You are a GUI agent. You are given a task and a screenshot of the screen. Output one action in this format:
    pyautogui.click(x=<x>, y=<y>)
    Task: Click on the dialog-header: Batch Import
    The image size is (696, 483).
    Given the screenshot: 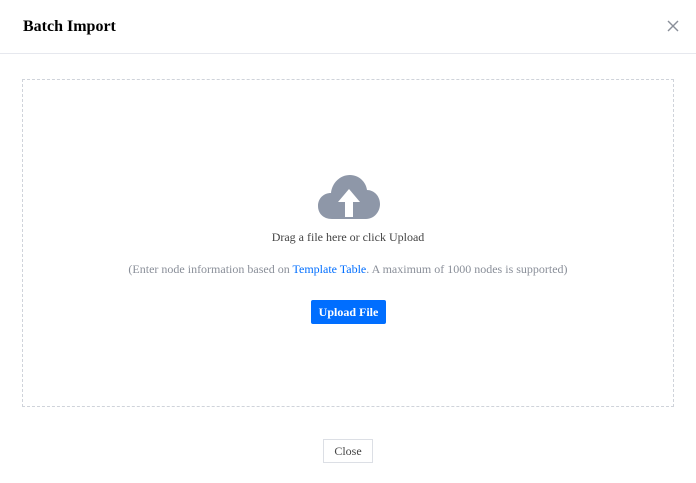 What is the action you would take?
    pyautogui.click(x=348, y=27)
    